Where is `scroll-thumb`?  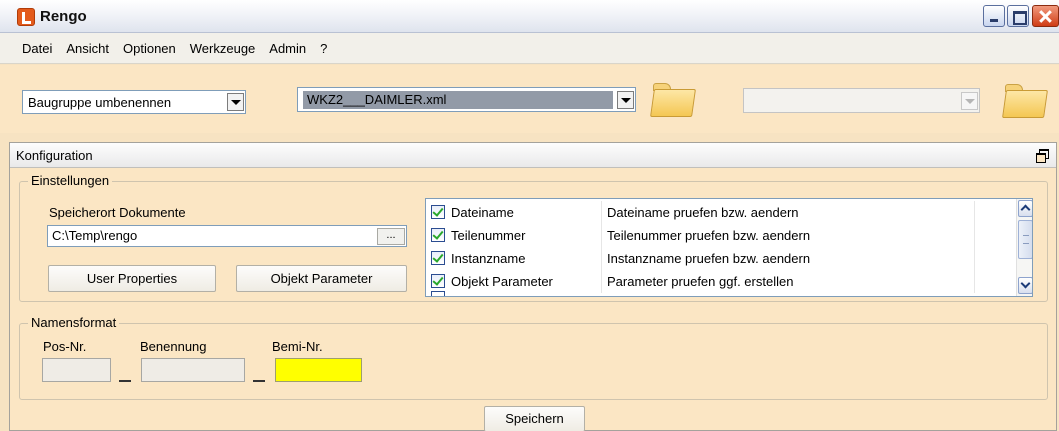 scroll-thumb is located at coordinates (1025, 239).